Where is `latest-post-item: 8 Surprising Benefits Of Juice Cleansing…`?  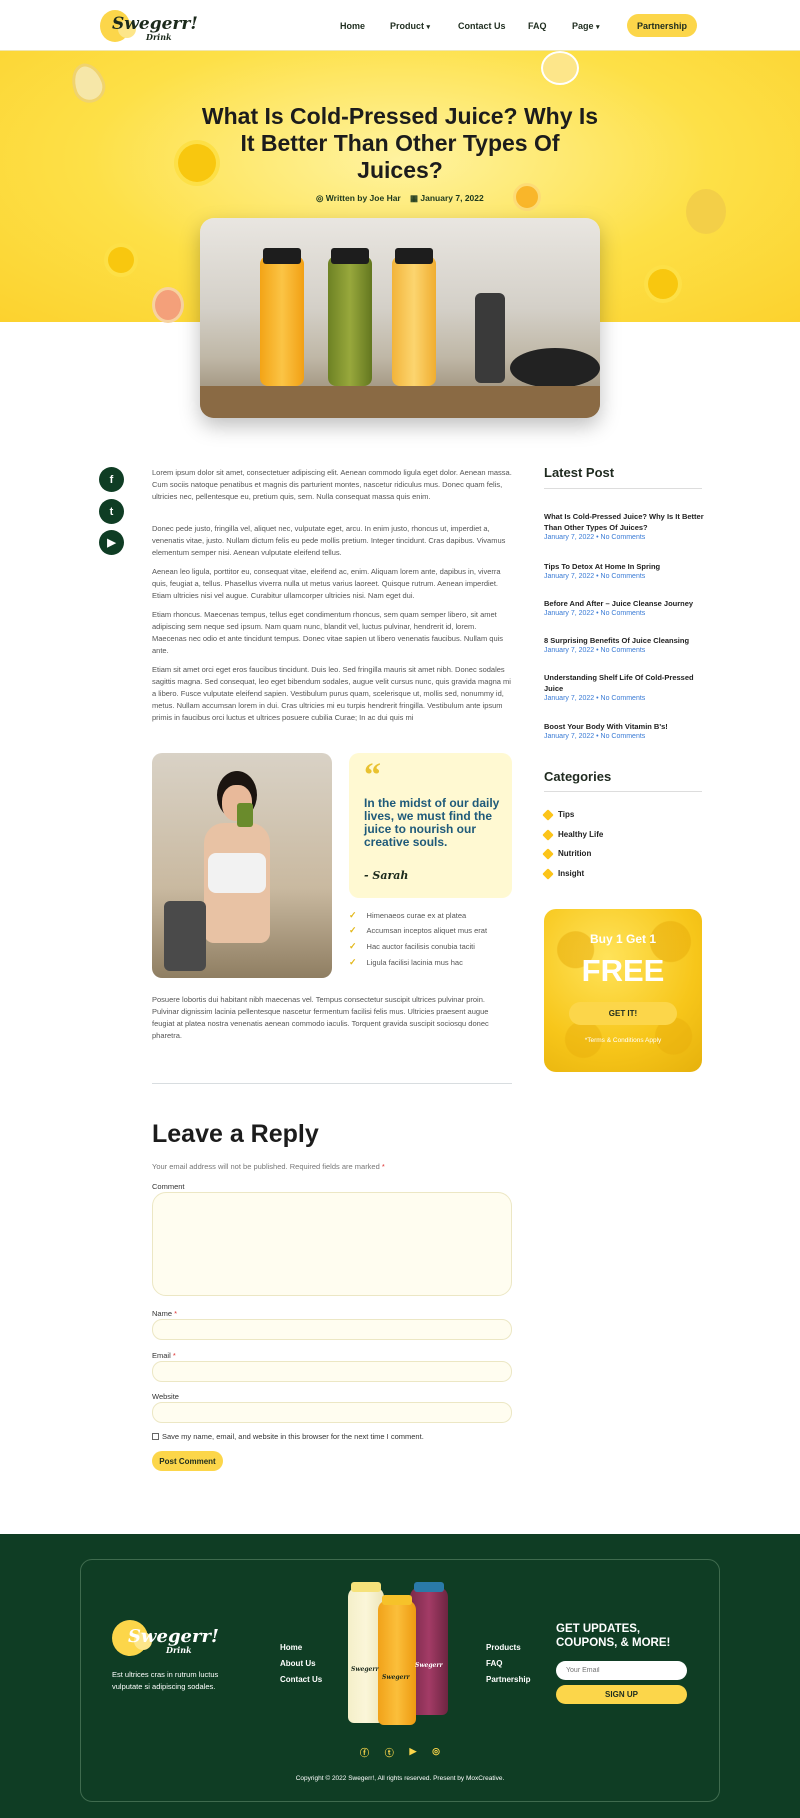 latest-post-item: 8 Surprising Benefits Of Juice Cleansing… is located at coordinates (624, 644).